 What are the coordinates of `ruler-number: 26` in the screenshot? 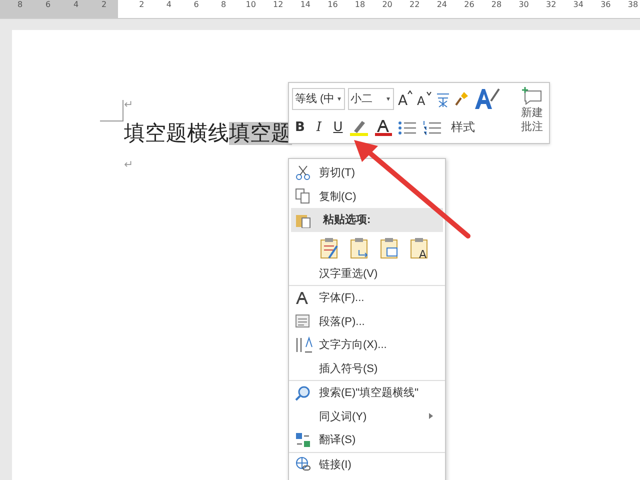 It's located at (469, 5).